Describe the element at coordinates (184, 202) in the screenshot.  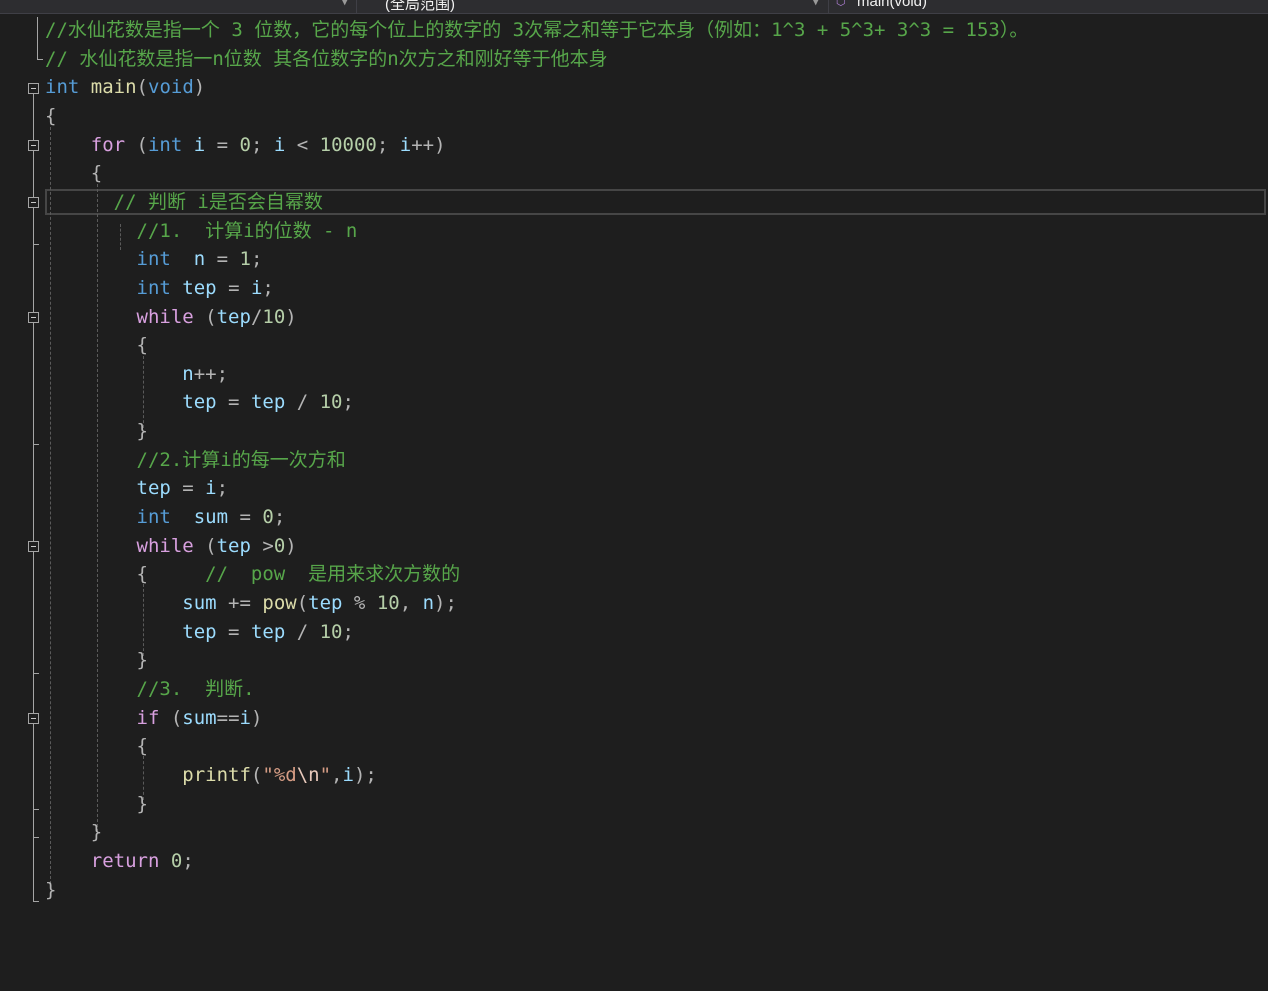
I see `code-line: // 判断 i是否会自幂数` at that location.